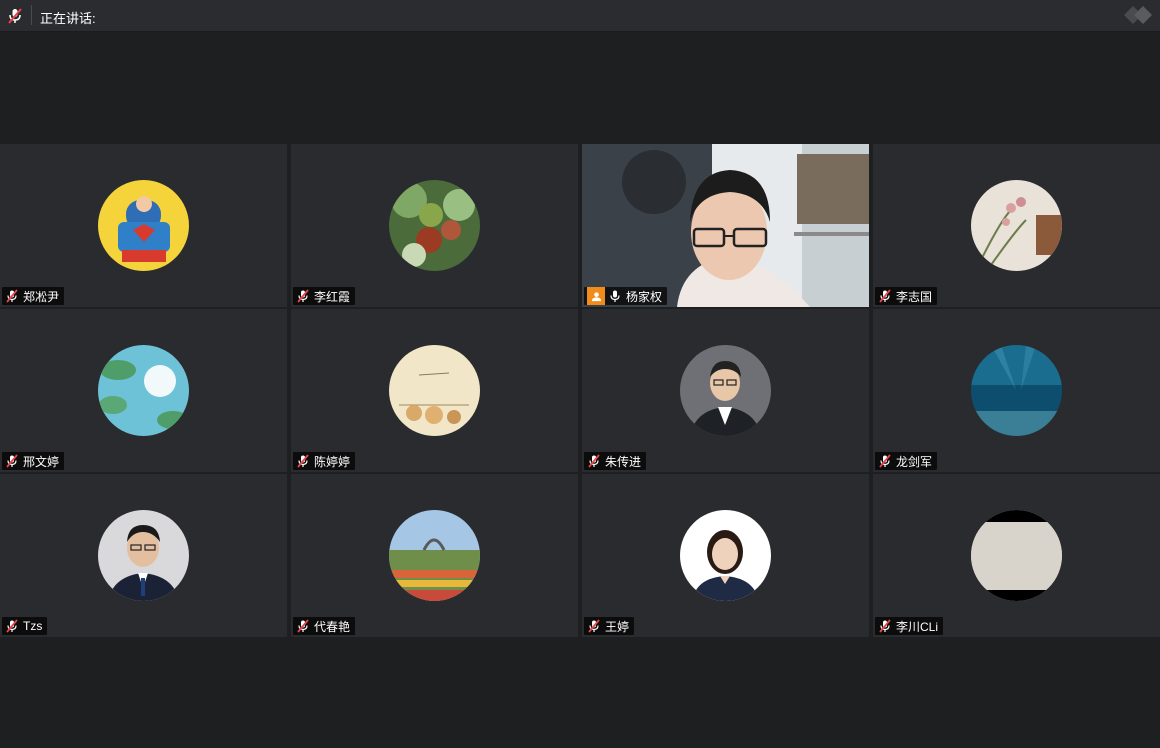  I want to click on participant-name-tag: 陈婷婷, so click(324, 461).